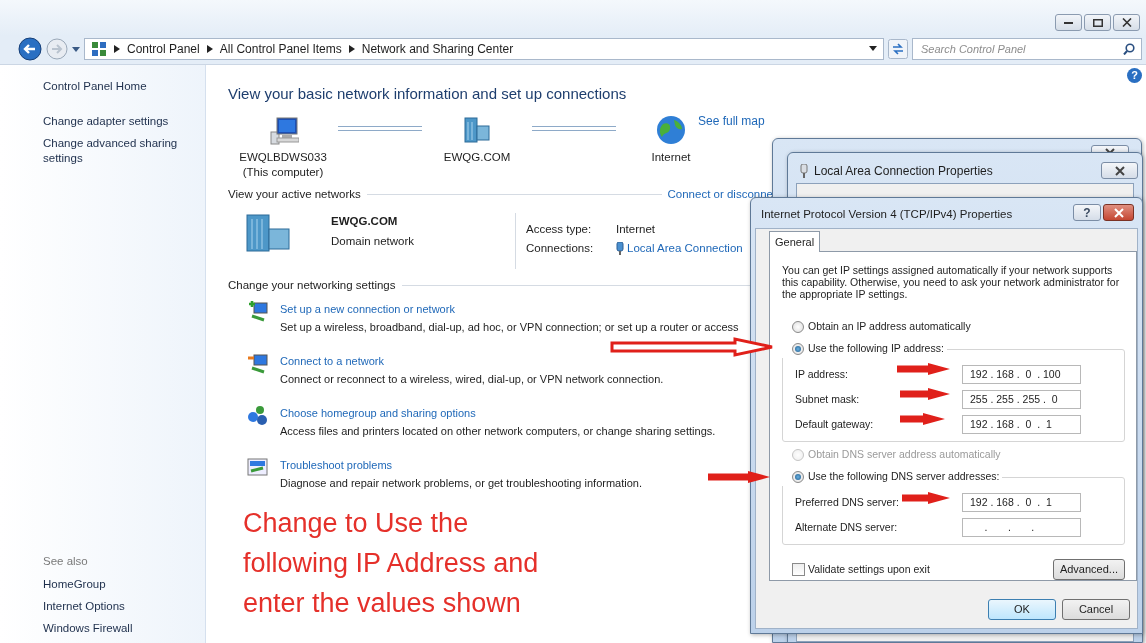 The height and width of the screenshot is (643, 1146). Describe the element at coordinates (636, 229) in the screenshot. I see `field-value: Internet` at that location.